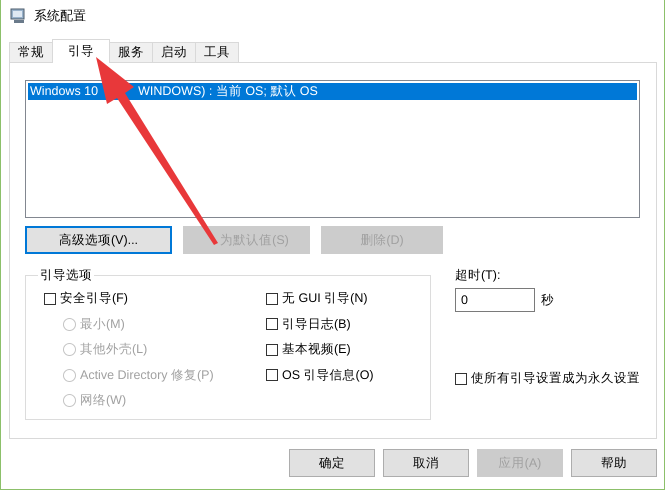 This screenshot has width=665, height=490. What do you see at coordinates (31, 52) in the screenshot?
I see `tab: 常规` at bounding box center [31, 52].